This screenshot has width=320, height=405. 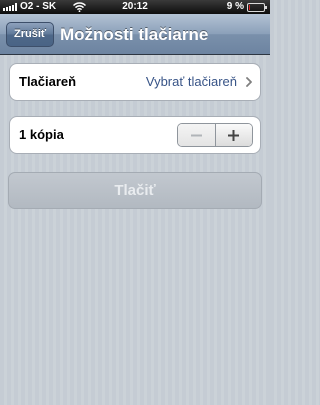 What do you see at coordinates (191, 81) in the screenshot?
I see `printer-value: Vybrať tlačiareň` at bounding box center [191, 81].